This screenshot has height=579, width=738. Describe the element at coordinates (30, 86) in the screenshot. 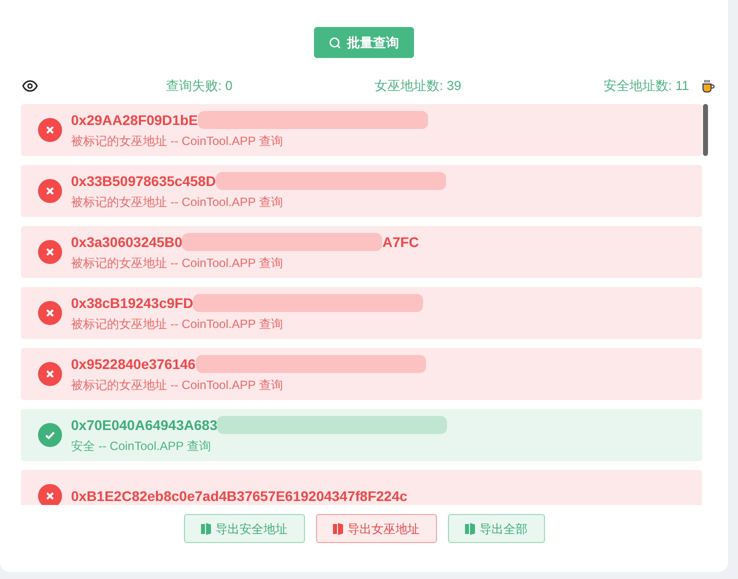

I see `eye-icon` at that location.